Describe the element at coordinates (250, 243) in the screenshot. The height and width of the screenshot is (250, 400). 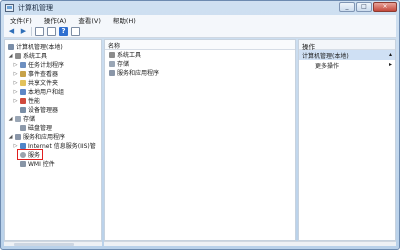
I see `status-bar` at that location.